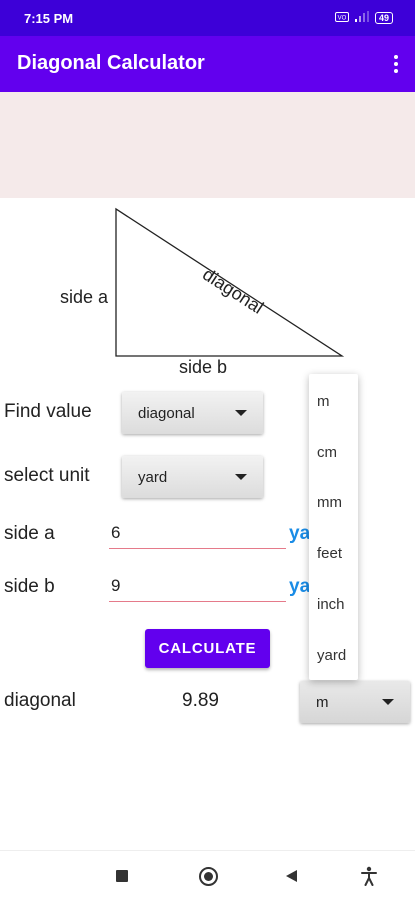  Describe the element at coordinates (207, 64) in the screenshot. I see `app-bar: Diagonal Calculator` at that location.